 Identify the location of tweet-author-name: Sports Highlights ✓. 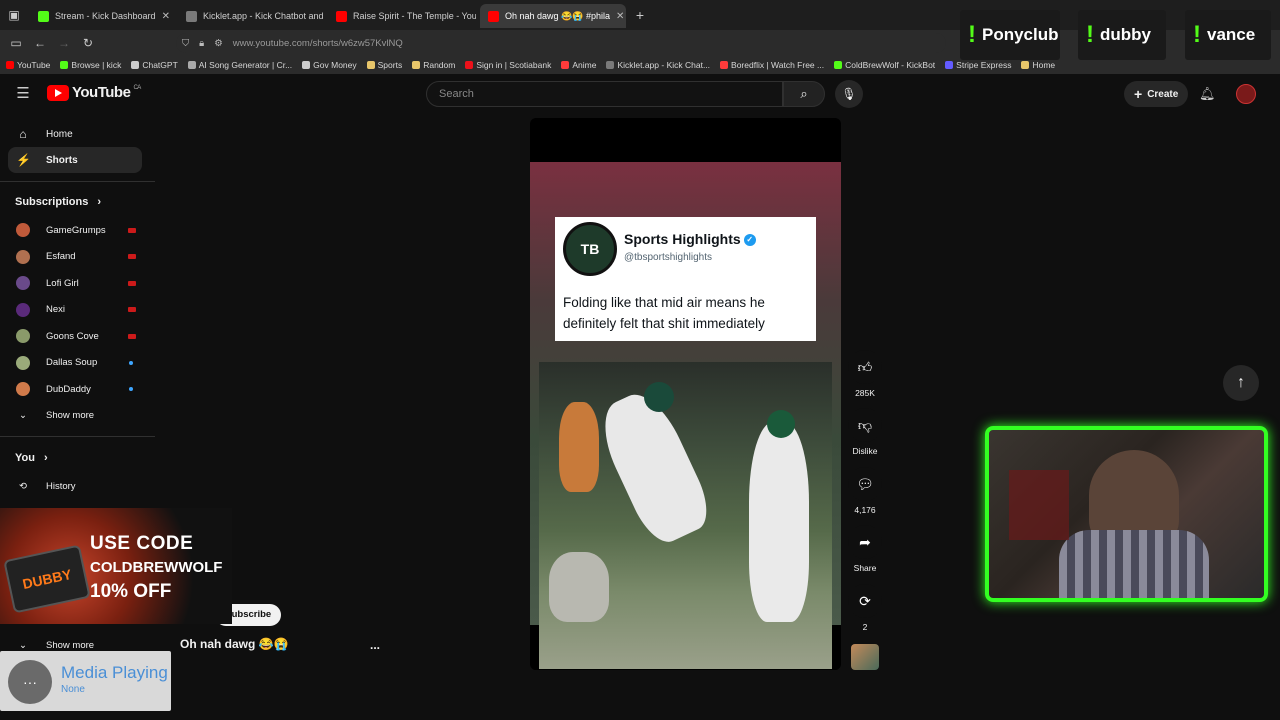
(690, 239).